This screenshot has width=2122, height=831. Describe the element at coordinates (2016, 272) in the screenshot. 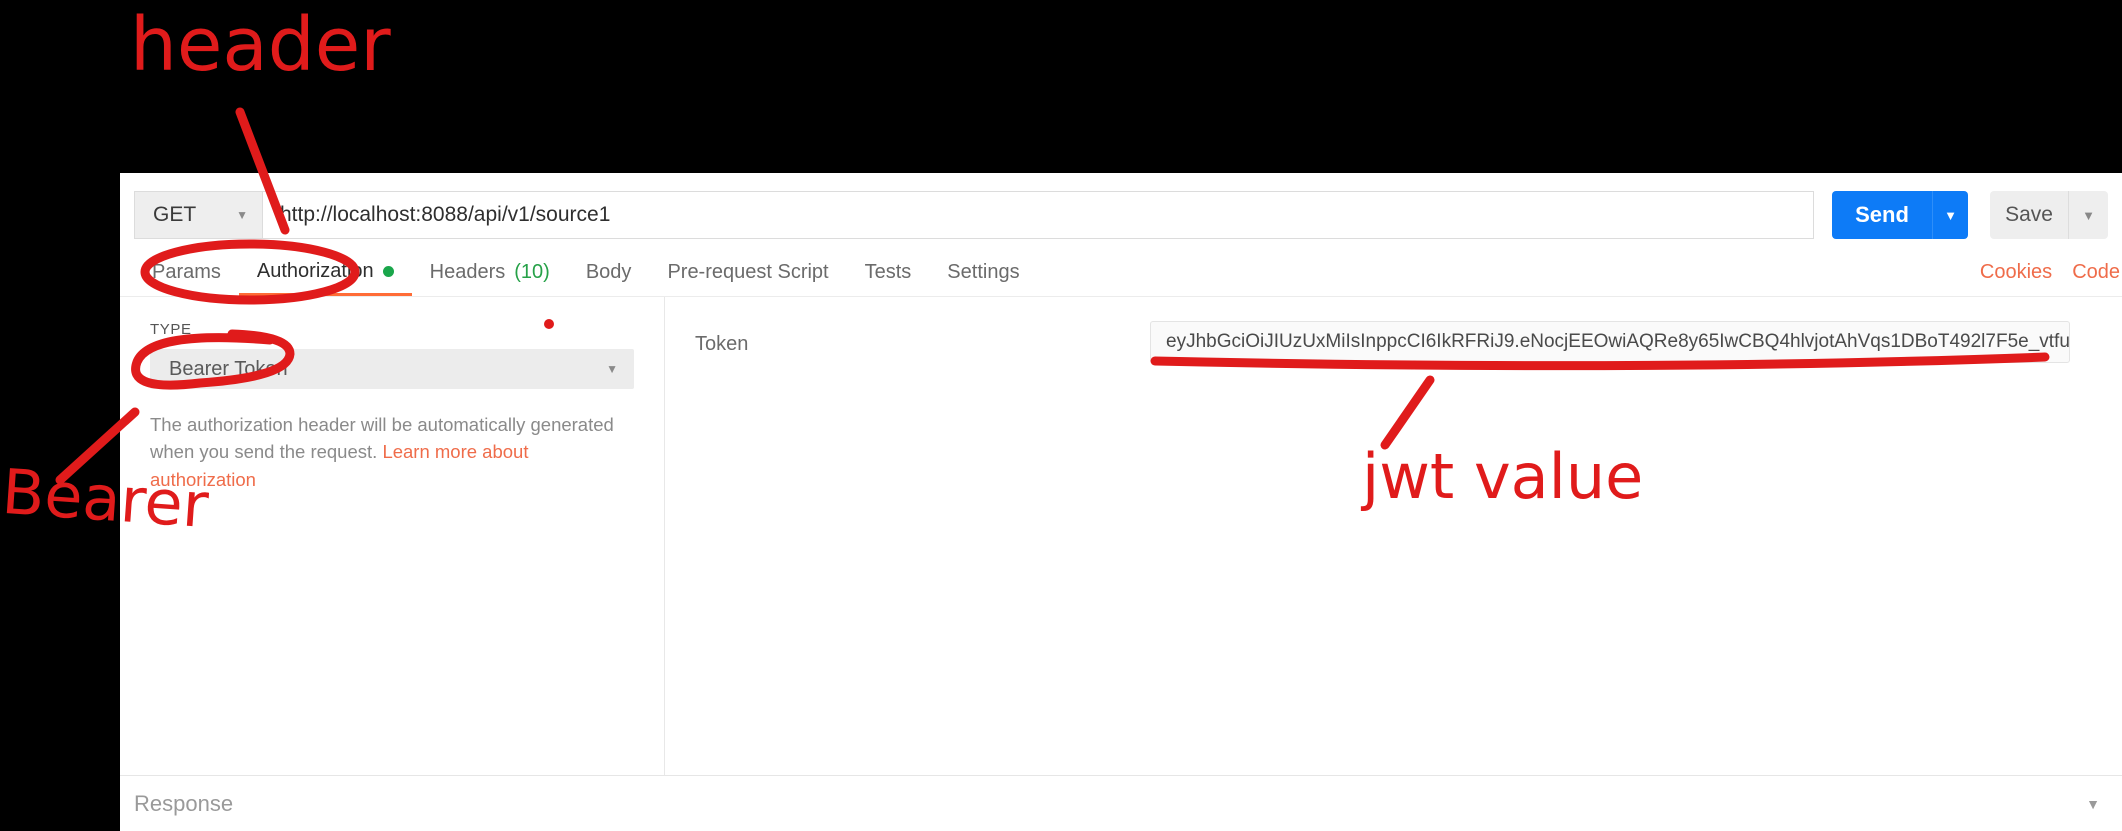

I see `cookies-link: Cookies` at that location.